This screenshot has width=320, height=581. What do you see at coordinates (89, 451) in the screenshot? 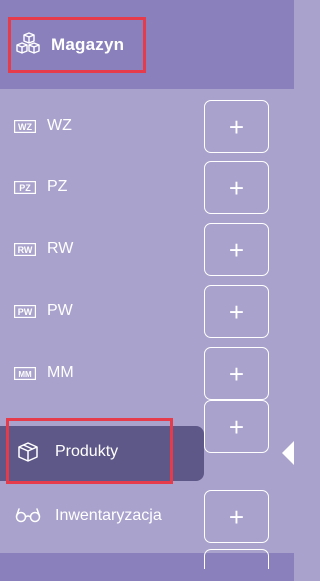
I see `active-highlight-outline` at bounding box center [89, 451].